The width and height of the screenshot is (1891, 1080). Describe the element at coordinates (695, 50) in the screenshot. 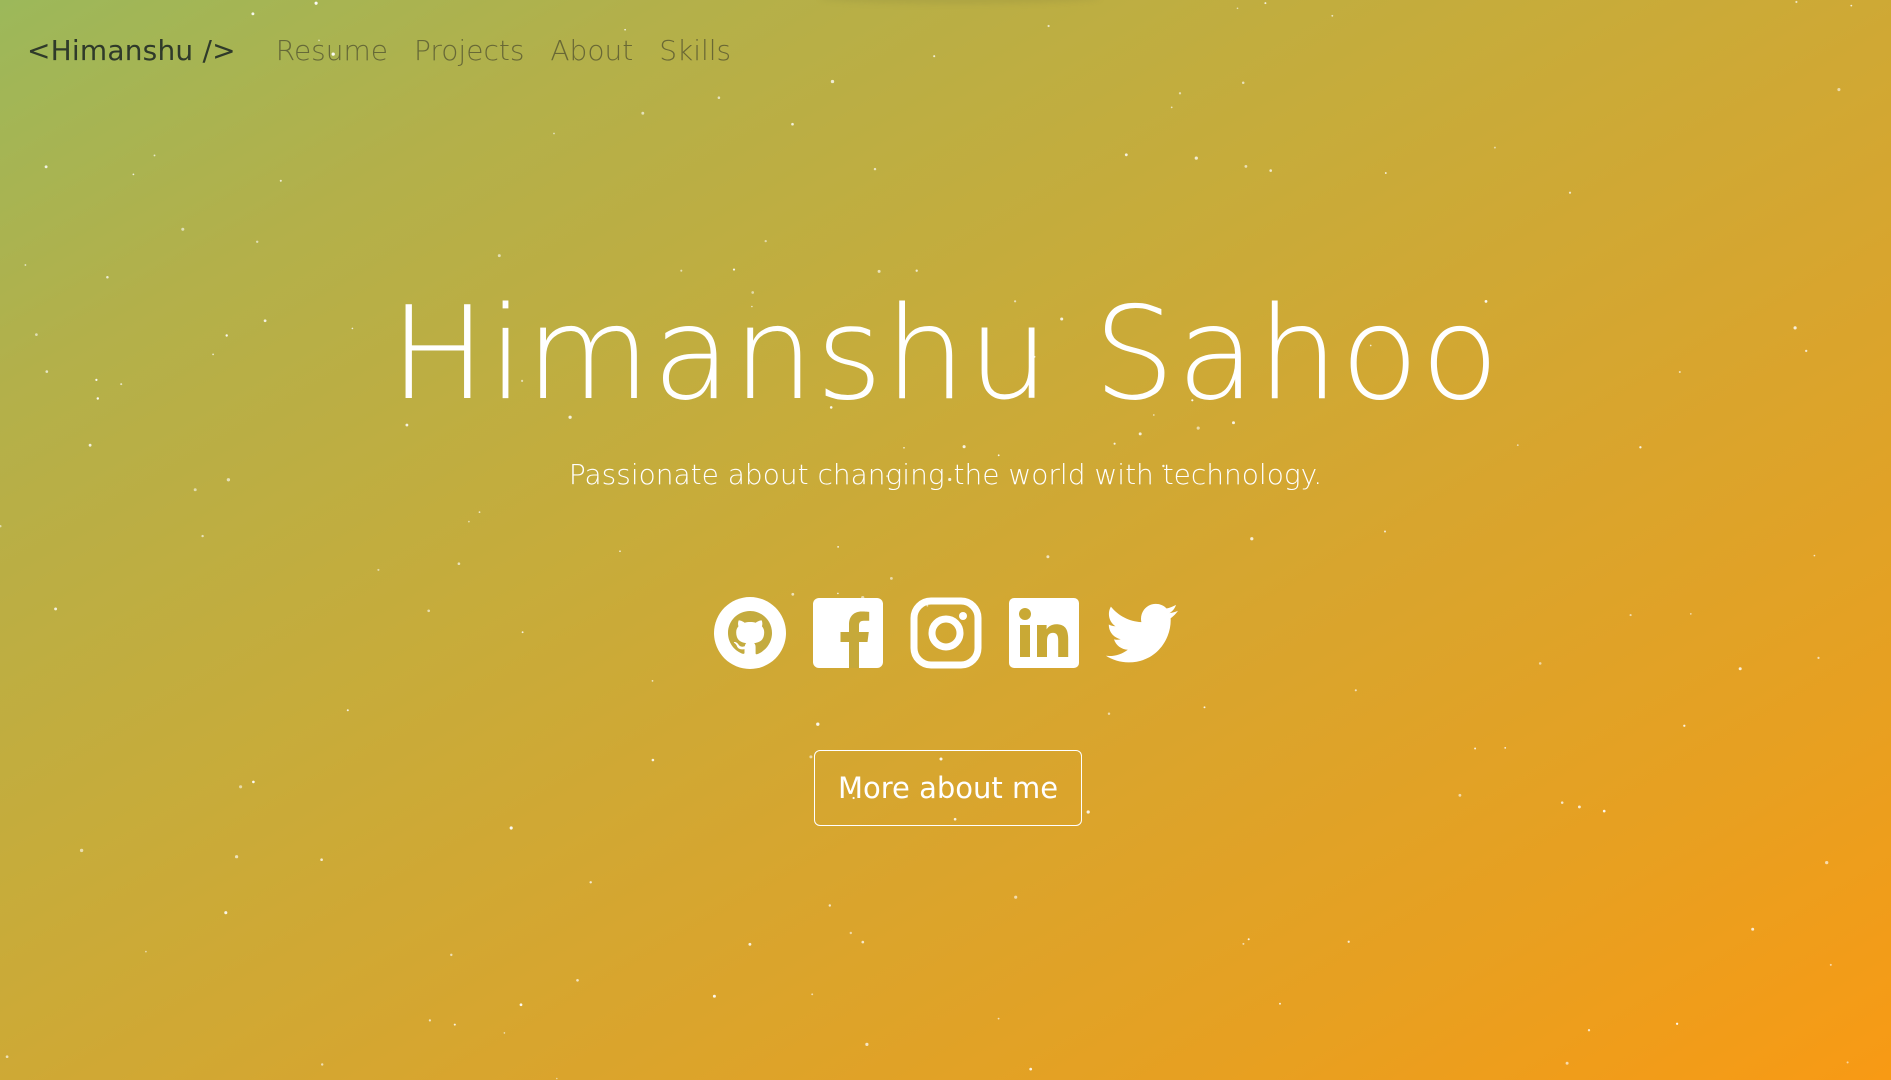

I see `nav-link-skills: Skills` at that location.